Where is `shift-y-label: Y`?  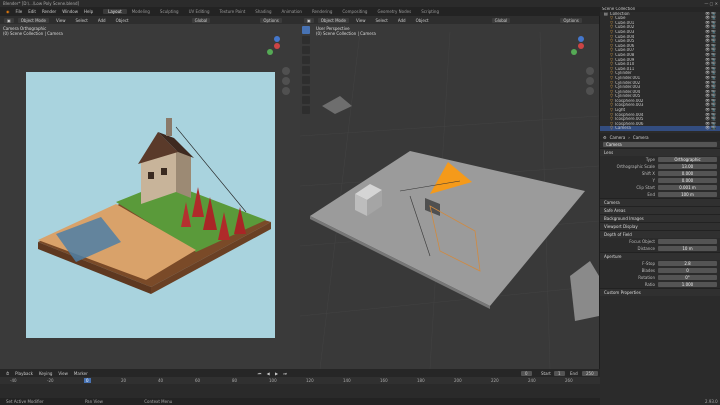 shift-y-label: Y is located at coordinates (653, 181).